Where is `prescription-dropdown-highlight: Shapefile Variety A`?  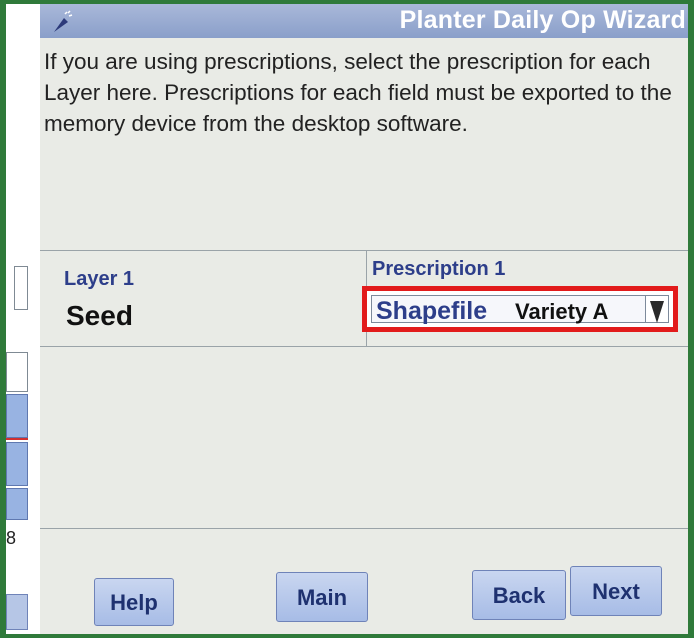
prescription-dropdown-highlight: Shapefile Variety A is located at coordinates (520, 309).